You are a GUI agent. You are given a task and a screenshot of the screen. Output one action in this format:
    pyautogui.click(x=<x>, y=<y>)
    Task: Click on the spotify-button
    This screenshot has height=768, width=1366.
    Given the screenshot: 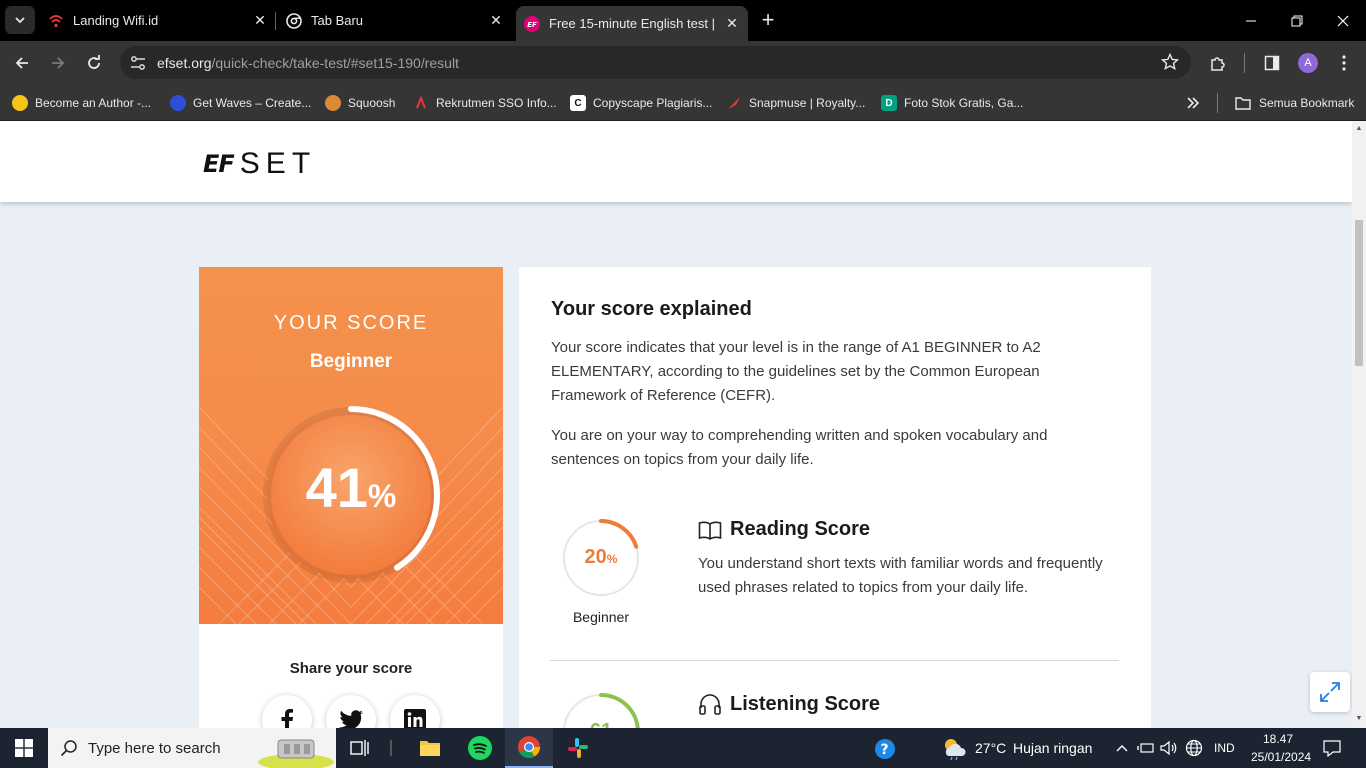 What is the action you would take?
    pyautogui.click(x=480, y=748)
    